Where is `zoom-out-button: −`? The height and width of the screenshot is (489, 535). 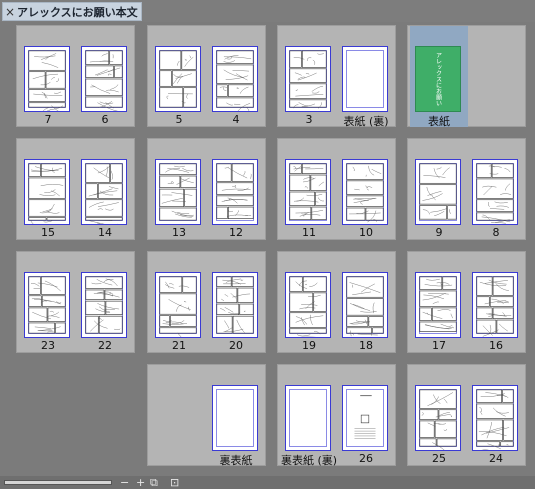
zoom-out-button: − is located at coordinates (124, 482).